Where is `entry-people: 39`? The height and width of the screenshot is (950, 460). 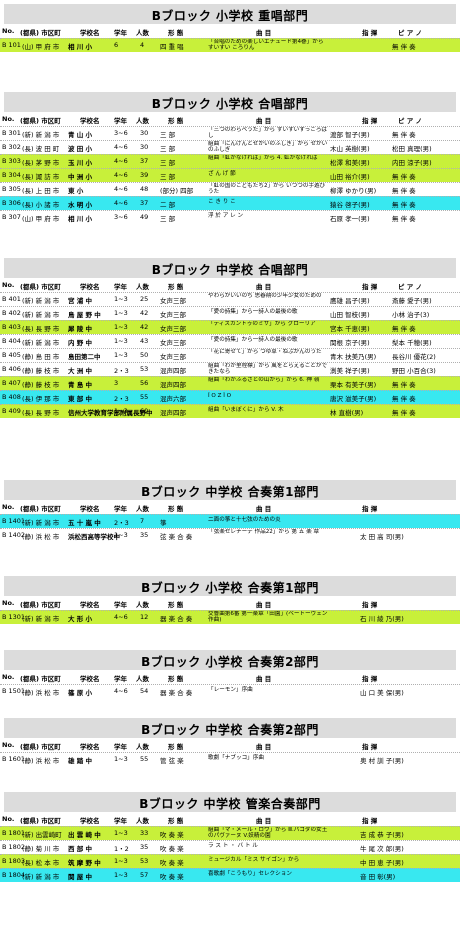 entry-people: 39 is located at coordinates (144, 175).